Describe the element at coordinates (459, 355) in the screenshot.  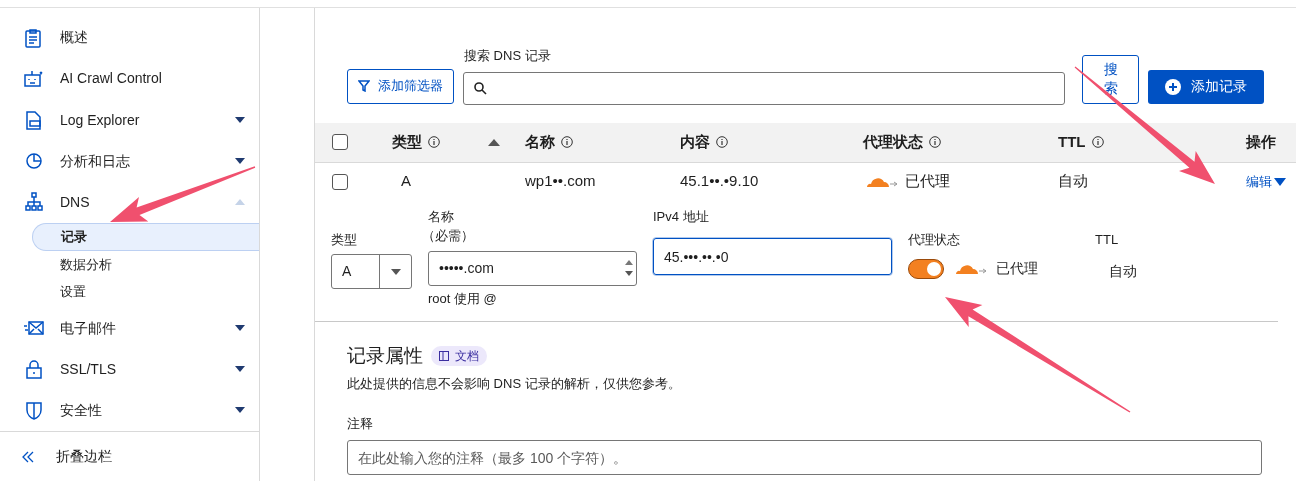
I see `docs-badge: 文档` at that location.